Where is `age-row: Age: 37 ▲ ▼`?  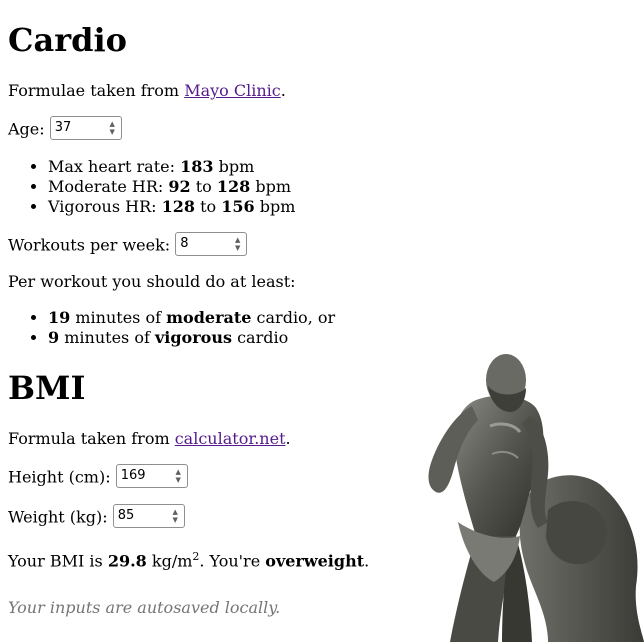 age-row: Age: 37 ▲ ▼ is located at coordinates (65, 129).